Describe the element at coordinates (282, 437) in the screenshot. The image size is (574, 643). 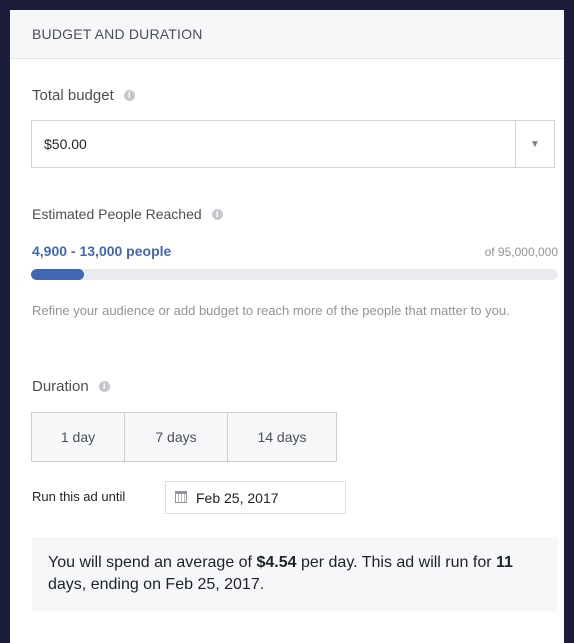
I see `duration-14-days-button: 14 days` at that location.